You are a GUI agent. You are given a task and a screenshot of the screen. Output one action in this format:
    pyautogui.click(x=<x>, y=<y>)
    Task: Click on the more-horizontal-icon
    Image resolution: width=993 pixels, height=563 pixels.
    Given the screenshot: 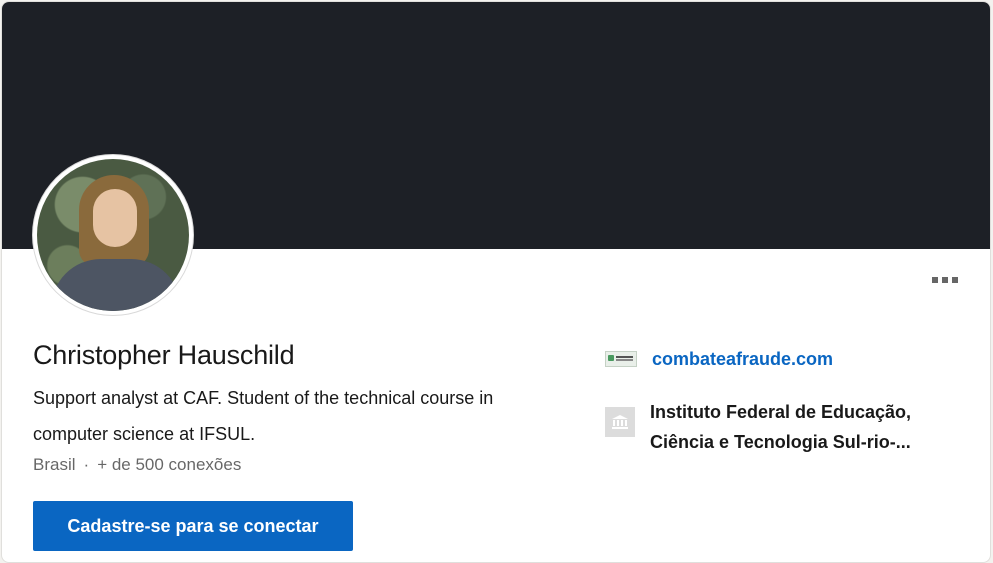 What is the action you would take?
    pyautogui.click(x=945, y=280)
    